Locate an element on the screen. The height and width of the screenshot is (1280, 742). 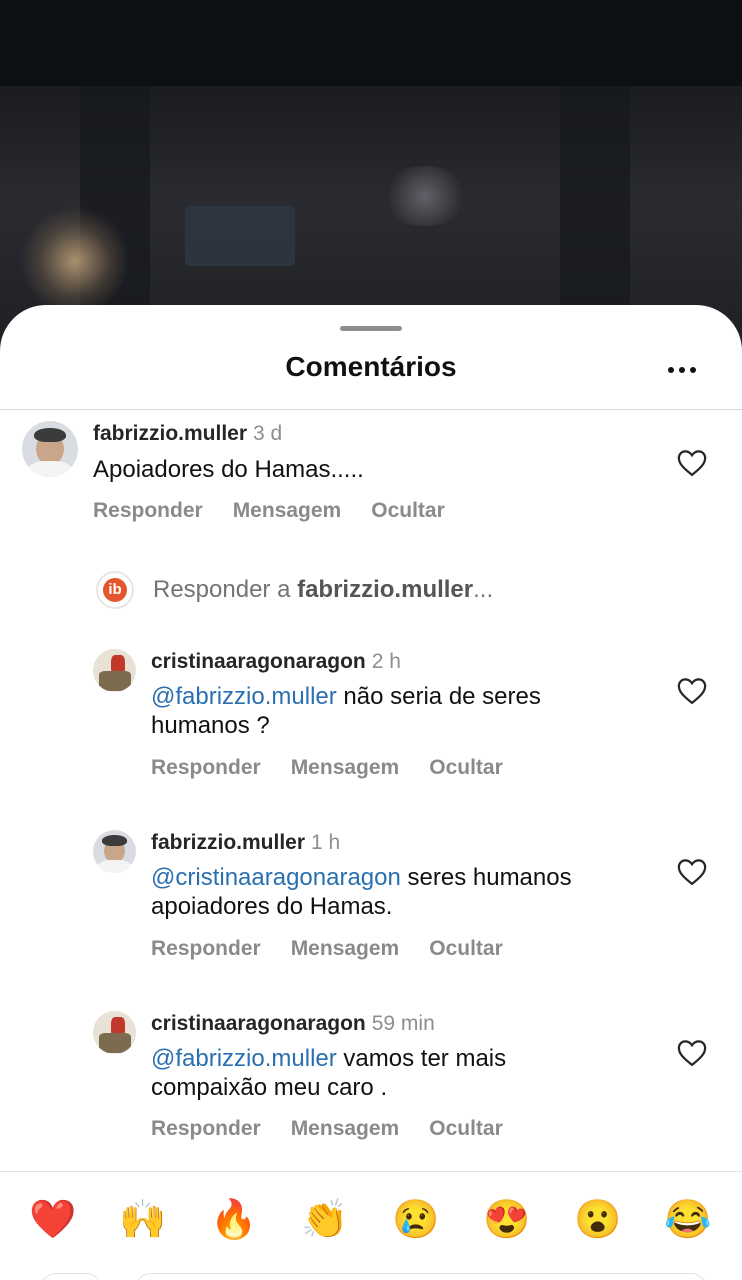
emoji-clapping: 👏 is located at coordinates (325, 1220).